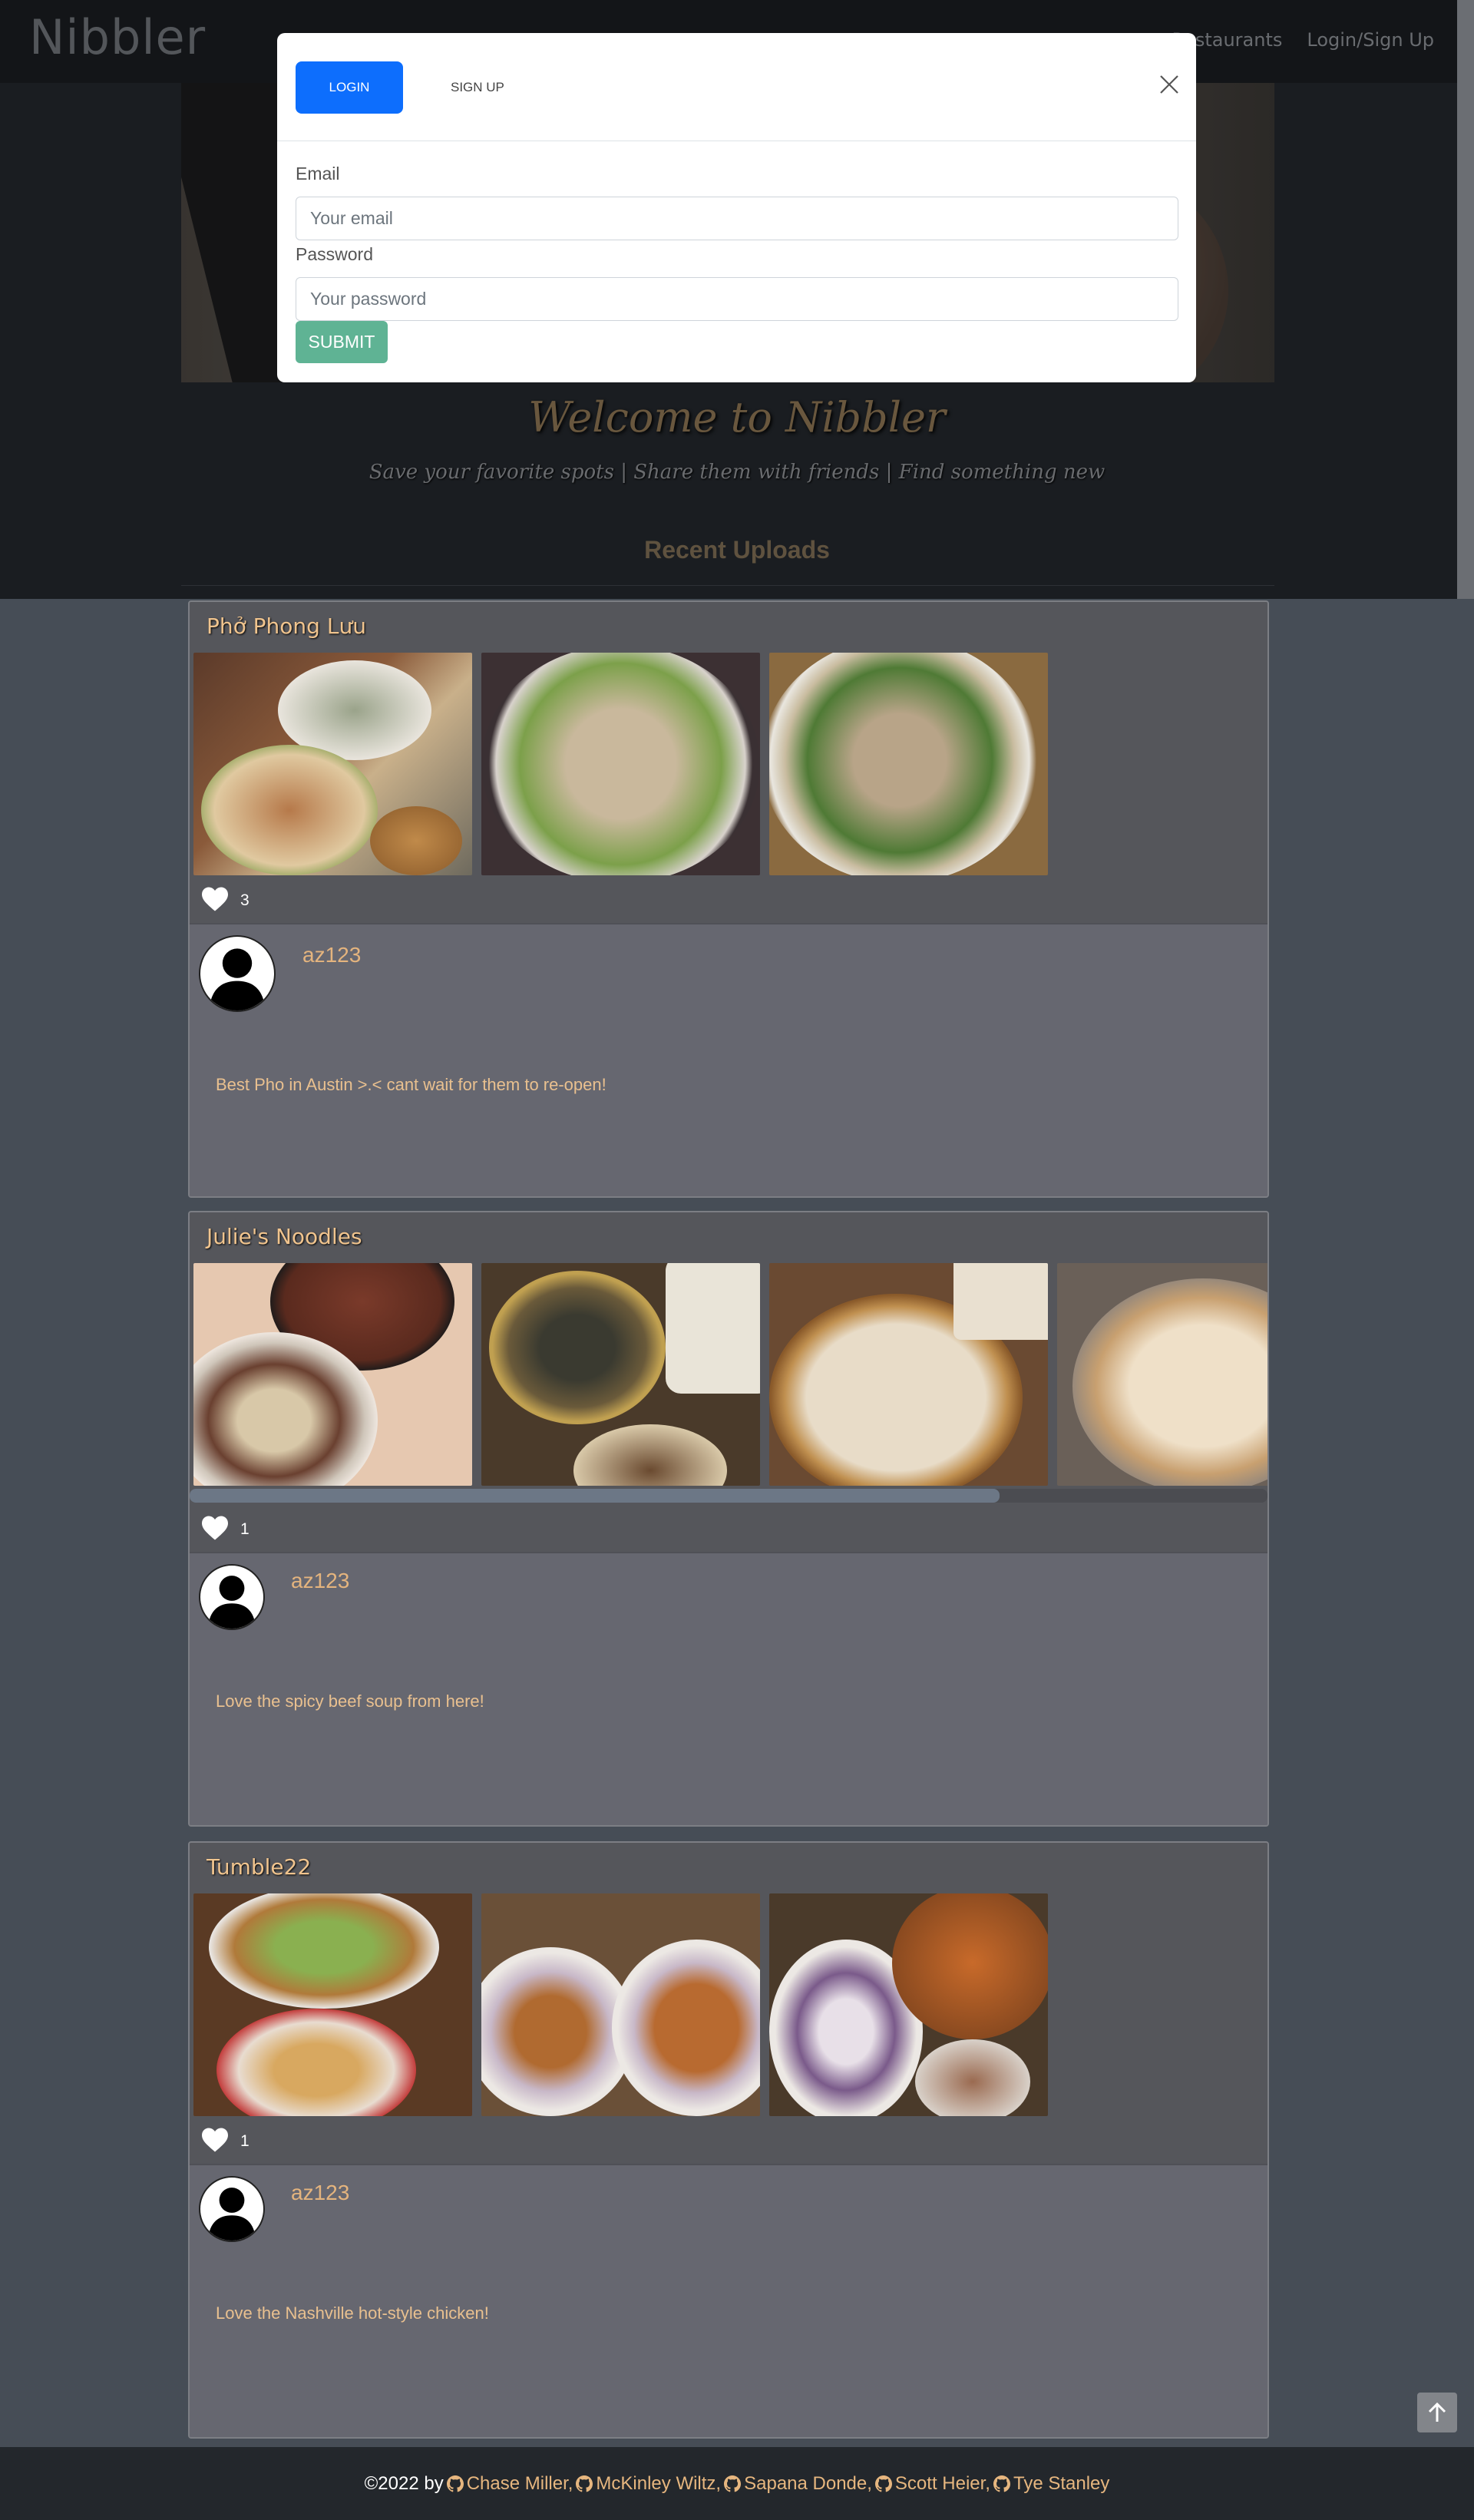  I want to click on restaurant-name: Julie's Noodles, so click(728, 1236).